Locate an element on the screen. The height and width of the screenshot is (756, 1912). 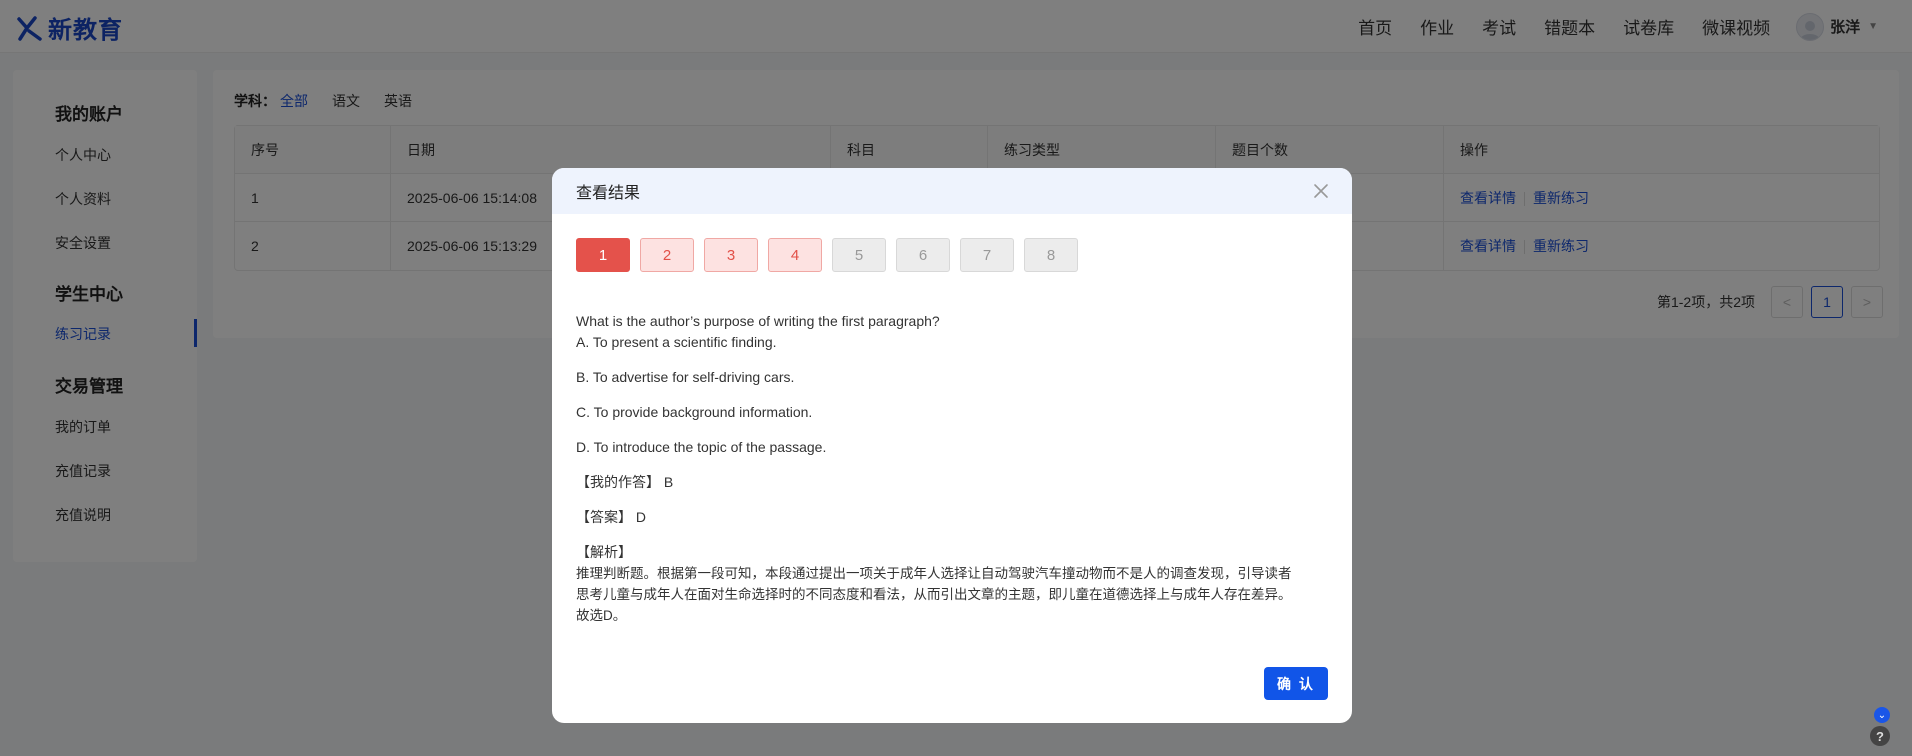
question-number-button: 6 is located at coordinates (923, 255).